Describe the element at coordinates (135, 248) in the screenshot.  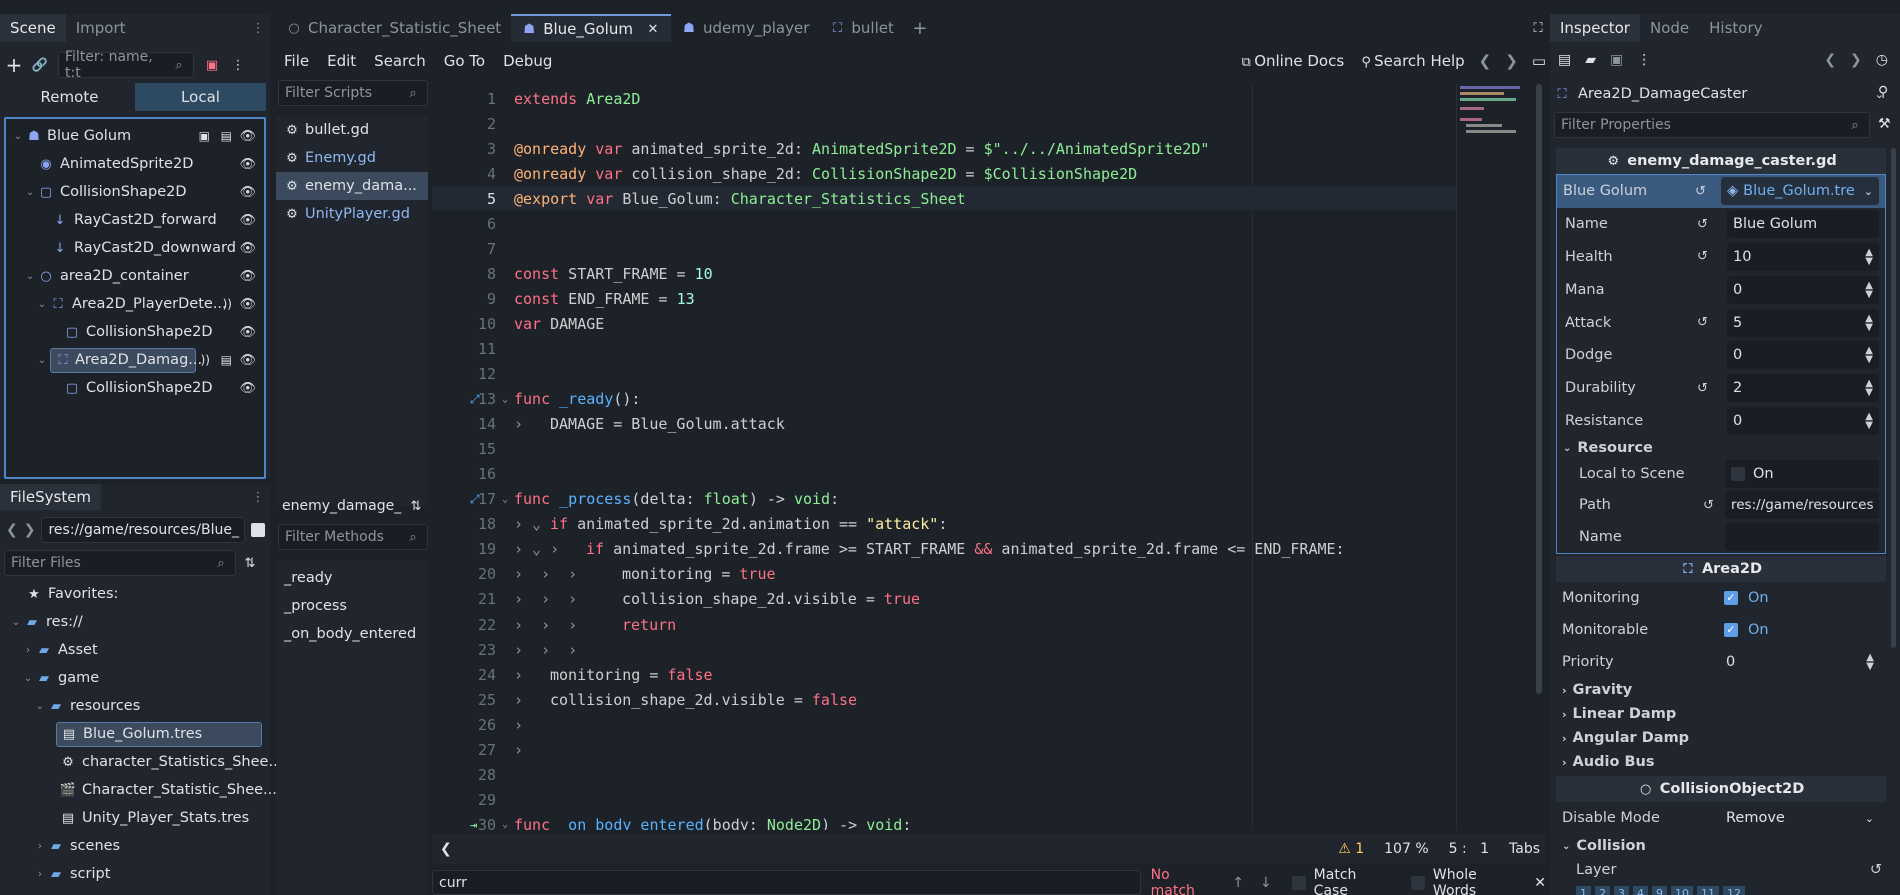
I see `tree-node: ↓ RayCast2D_downward 👁` at that location.